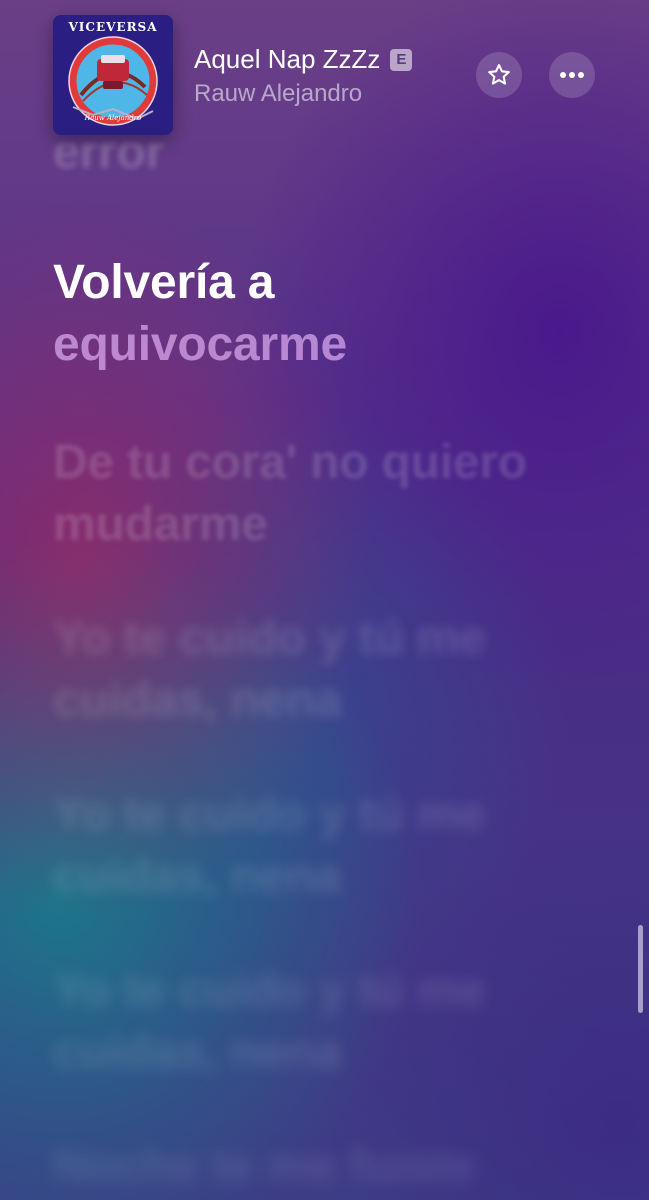 Image resolution: width=649 pixels, height=1200 pixels. I want to click on star-icon, so click(499, 74).